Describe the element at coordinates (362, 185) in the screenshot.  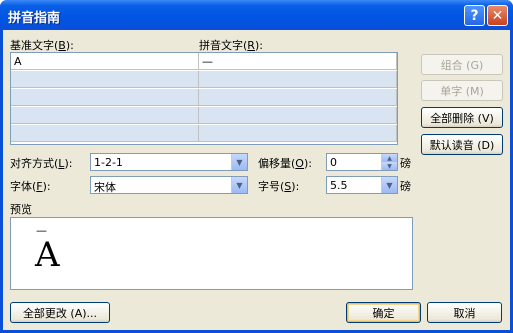
I see `size-select: 5.5 ▼` at that location.